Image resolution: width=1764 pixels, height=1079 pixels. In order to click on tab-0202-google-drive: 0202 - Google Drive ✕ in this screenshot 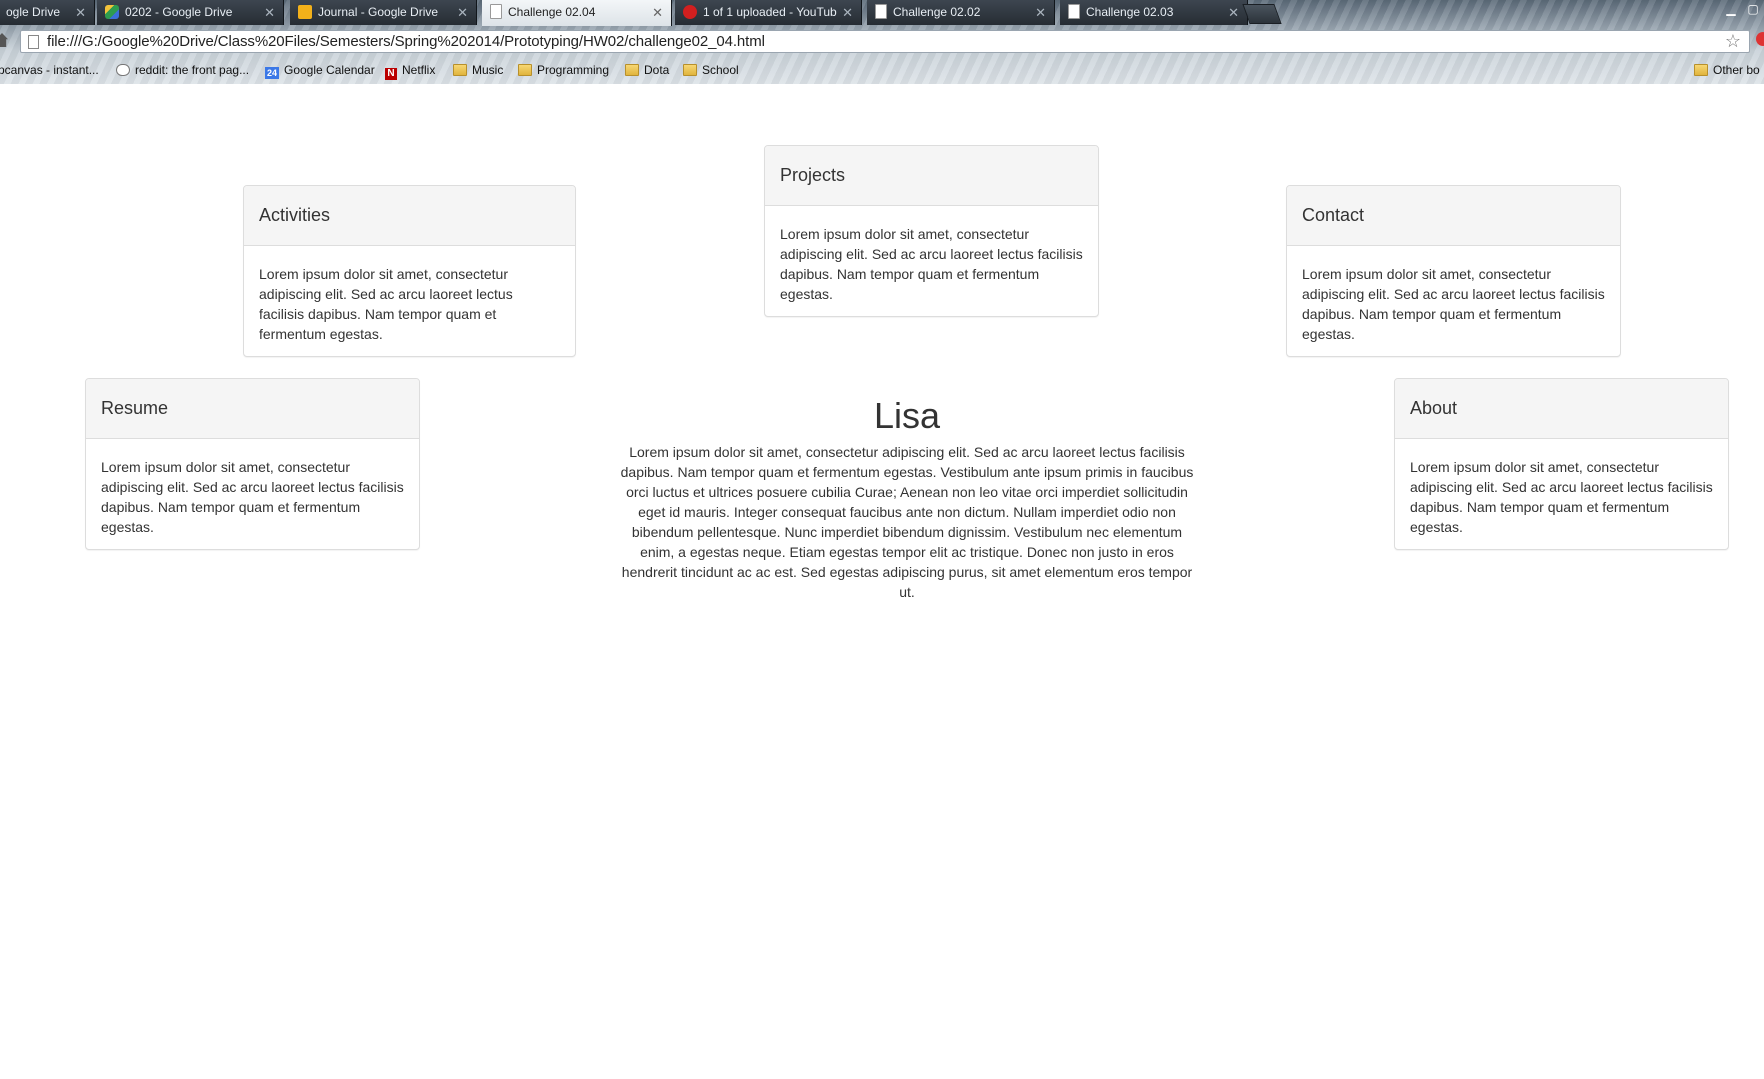, I will do `click(190, 12)`.